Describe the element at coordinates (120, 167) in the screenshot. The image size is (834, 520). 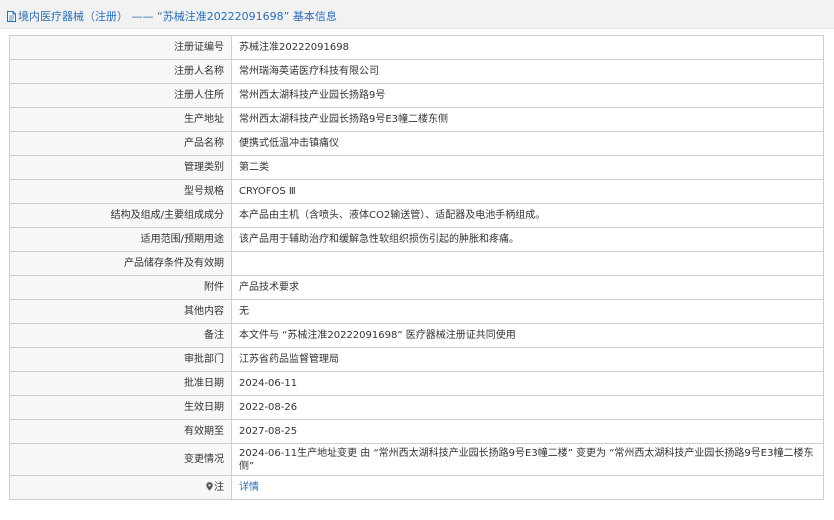
I see `row-label-management-category: 管理类别` at that location.